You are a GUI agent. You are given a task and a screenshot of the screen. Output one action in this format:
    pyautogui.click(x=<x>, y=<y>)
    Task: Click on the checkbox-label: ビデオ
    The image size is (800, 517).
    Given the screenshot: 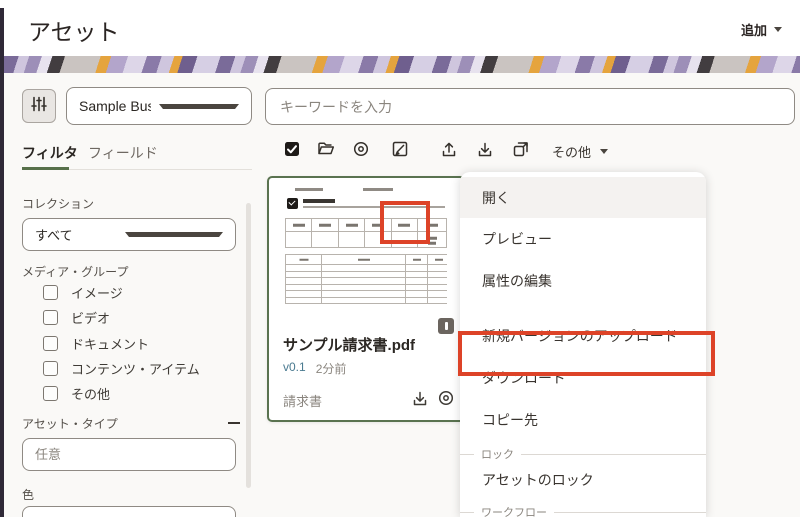 What is the action you would take?
    pyautogui.click(x=91, y=318)
    